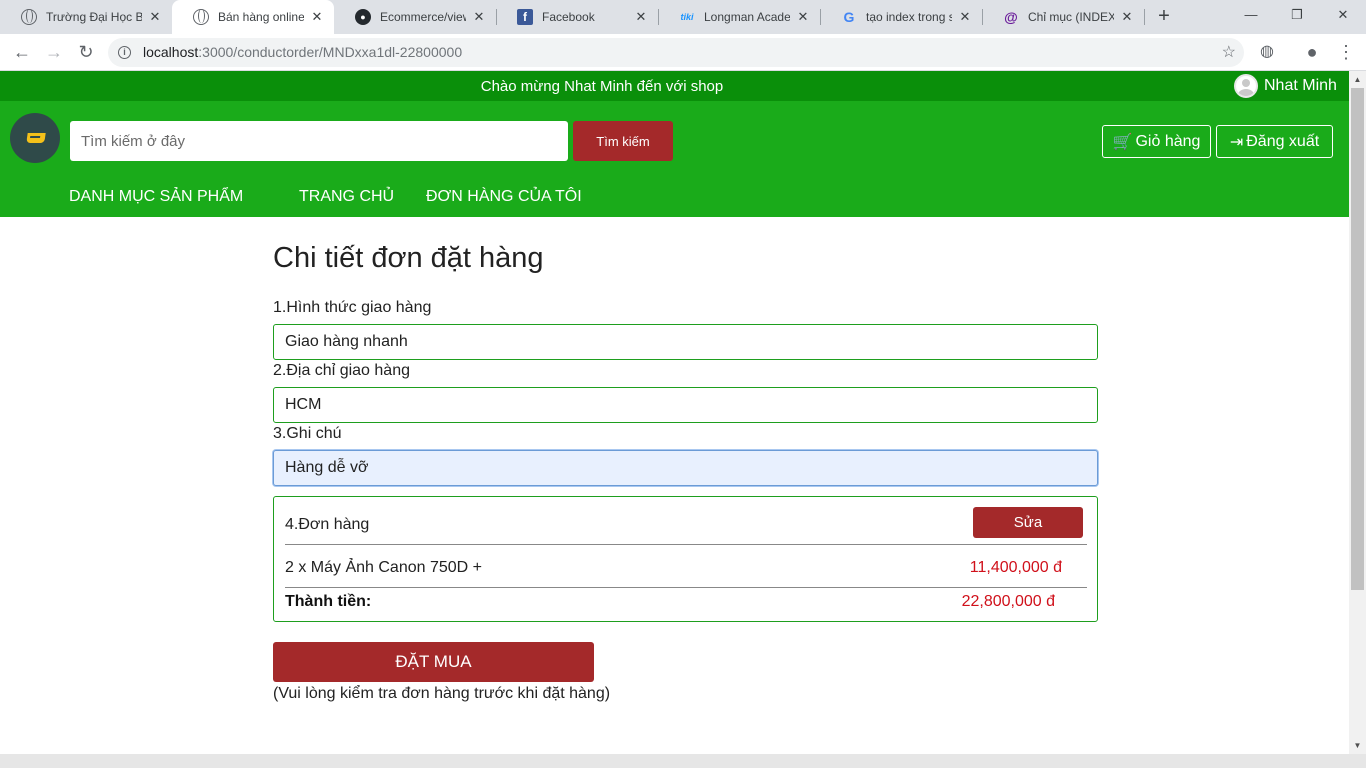 The height and width of the screenshot is (768, 1366). Describe the element at coordinates (94, 17) in the screenshot. I see `tab-title: Trường Đại Học Bá` at that location.